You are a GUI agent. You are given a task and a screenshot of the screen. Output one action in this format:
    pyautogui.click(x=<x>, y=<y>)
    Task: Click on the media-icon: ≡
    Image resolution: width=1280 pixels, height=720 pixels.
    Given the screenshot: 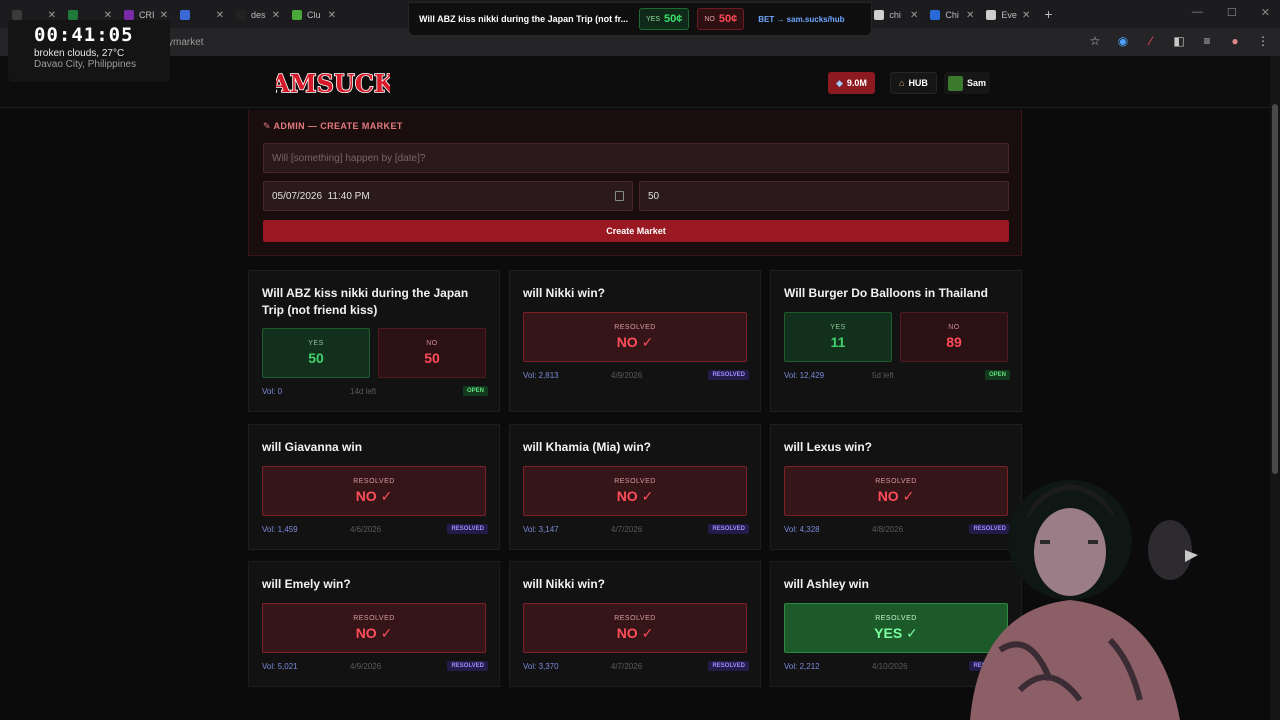 What is the action you would take?
    pyautogui.click(x=1207, y=41)
    